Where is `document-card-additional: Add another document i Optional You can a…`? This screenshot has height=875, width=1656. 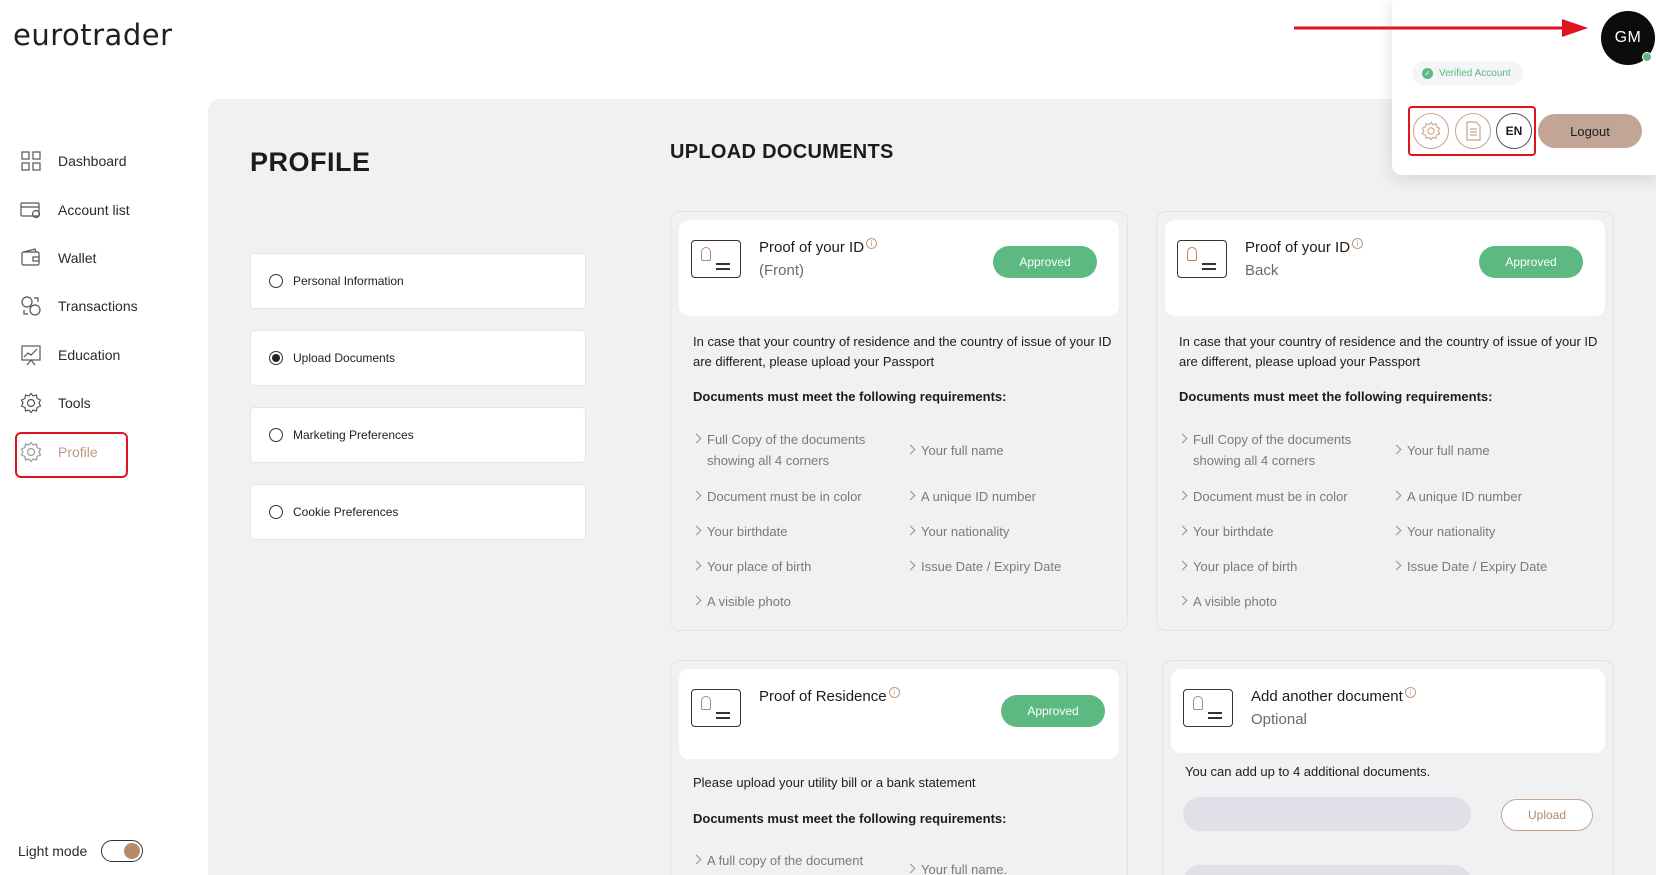 document-card-additional: Add another document i Optional You can a… is located at coordinates (1388, 767).